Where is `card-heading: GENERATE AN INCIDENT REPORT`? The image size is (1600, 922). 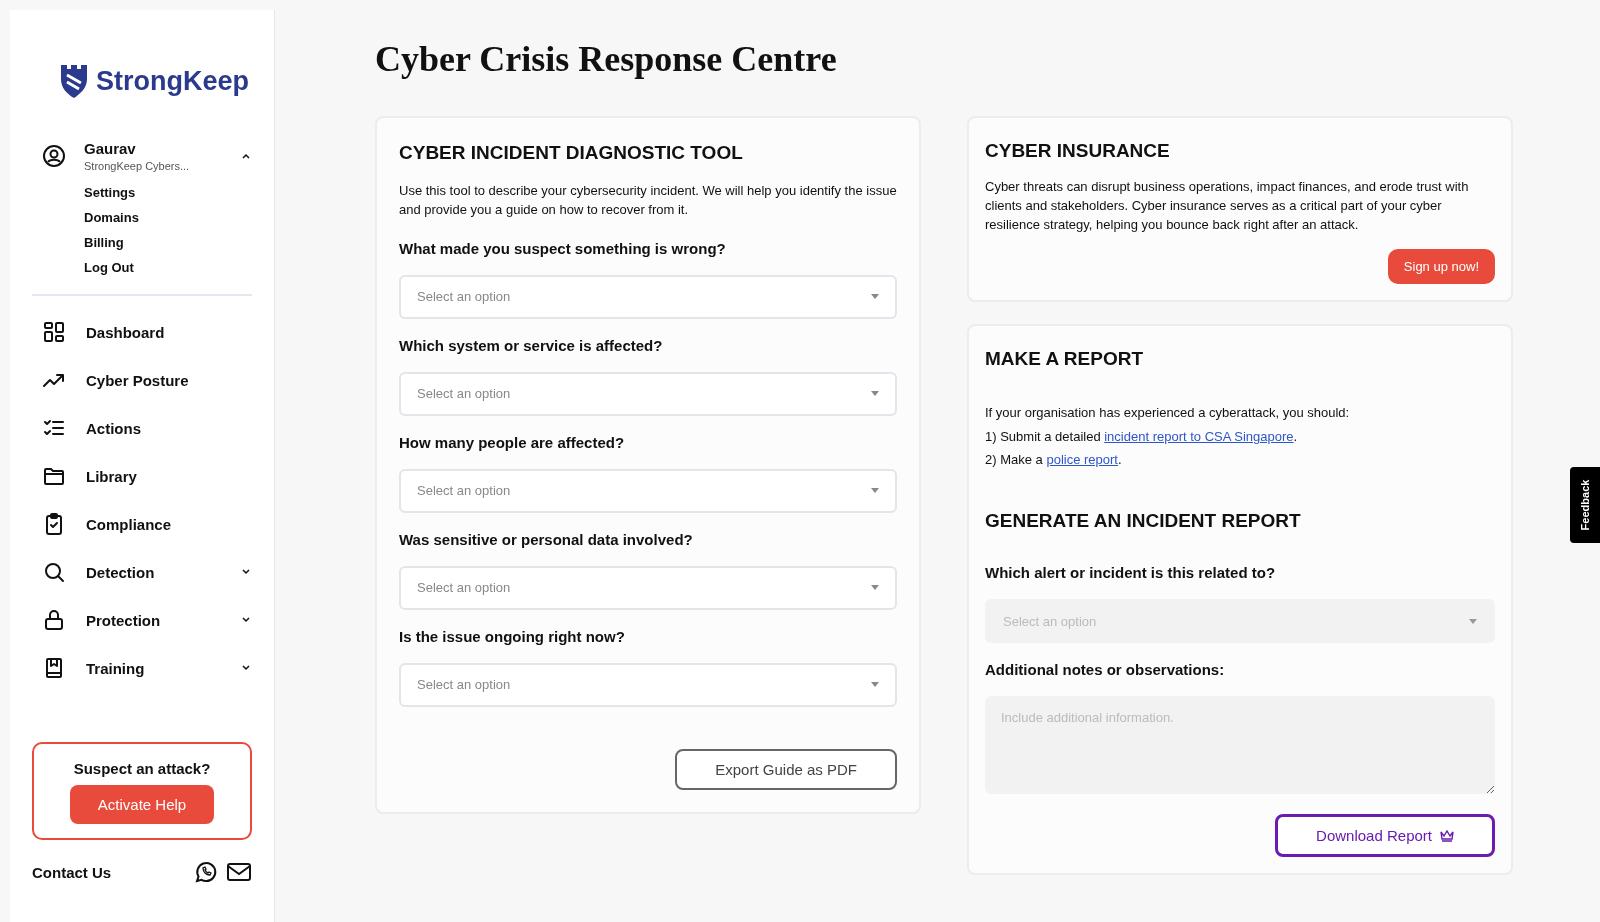
card-heading: GENERATE AN INCIDENT REPORT is located at coordinates (1143, 521).